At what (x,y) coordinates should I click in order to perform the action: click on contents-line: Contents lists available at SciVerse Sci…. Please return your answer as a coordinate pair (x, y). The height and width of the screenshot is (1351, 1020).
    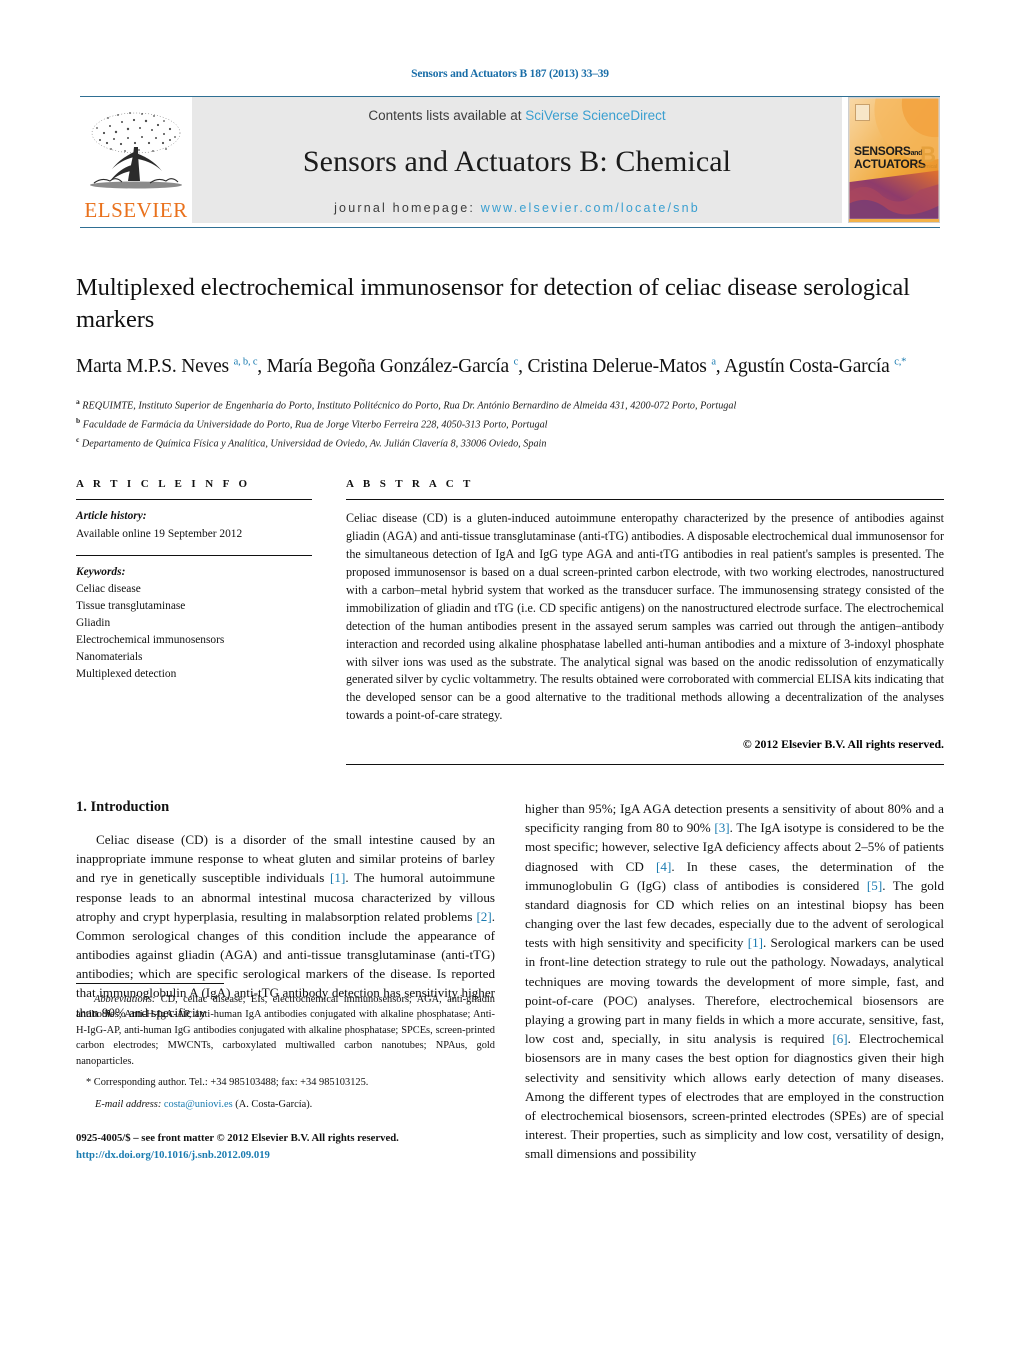
    Looking at the image, I should click on (516, 115).